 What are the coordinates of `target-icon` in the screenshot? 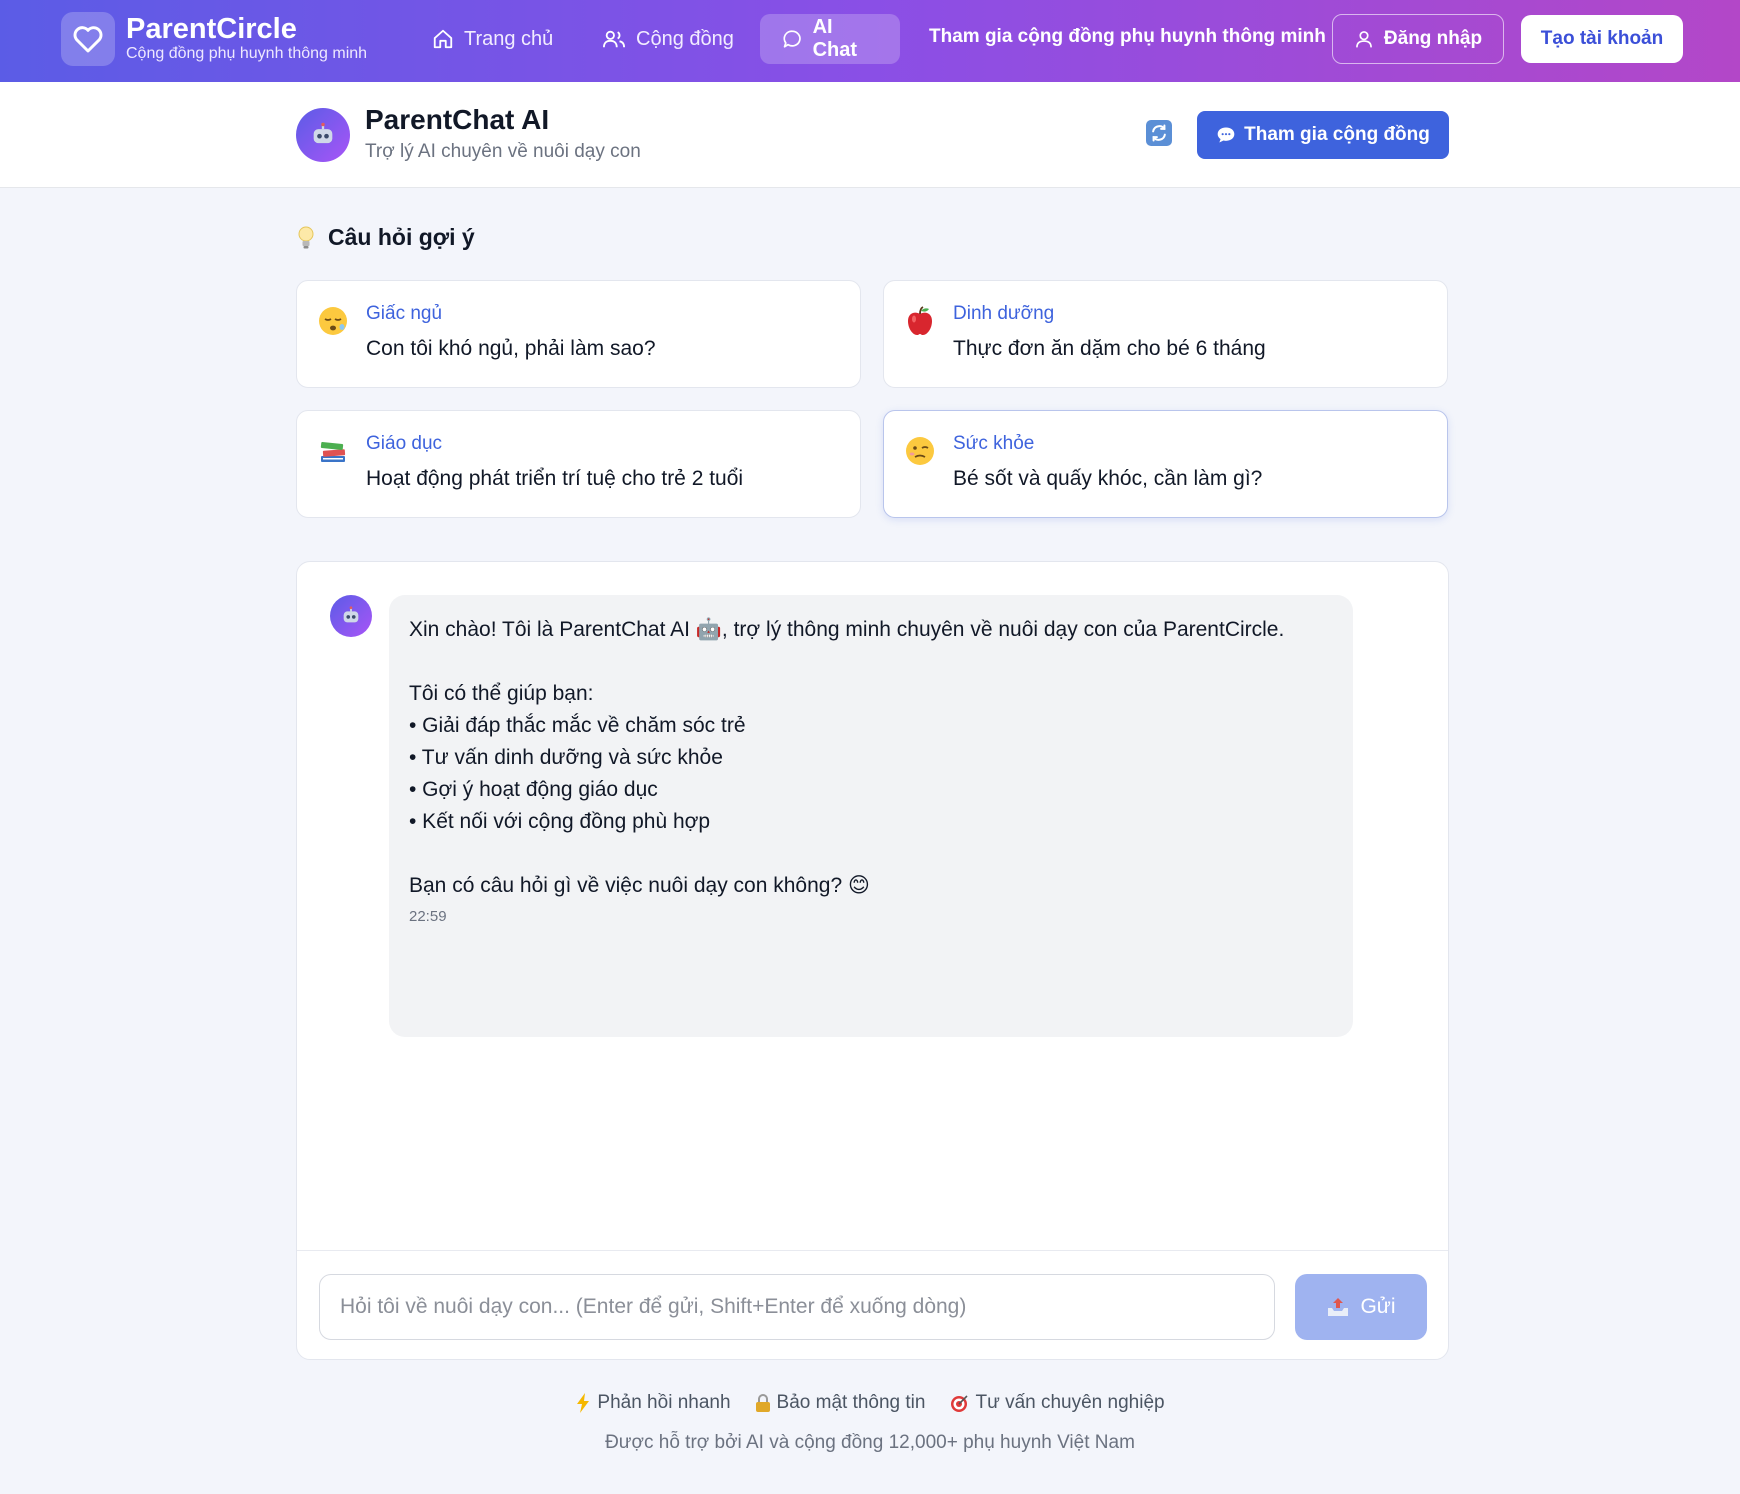 It's located at (960, 1403).